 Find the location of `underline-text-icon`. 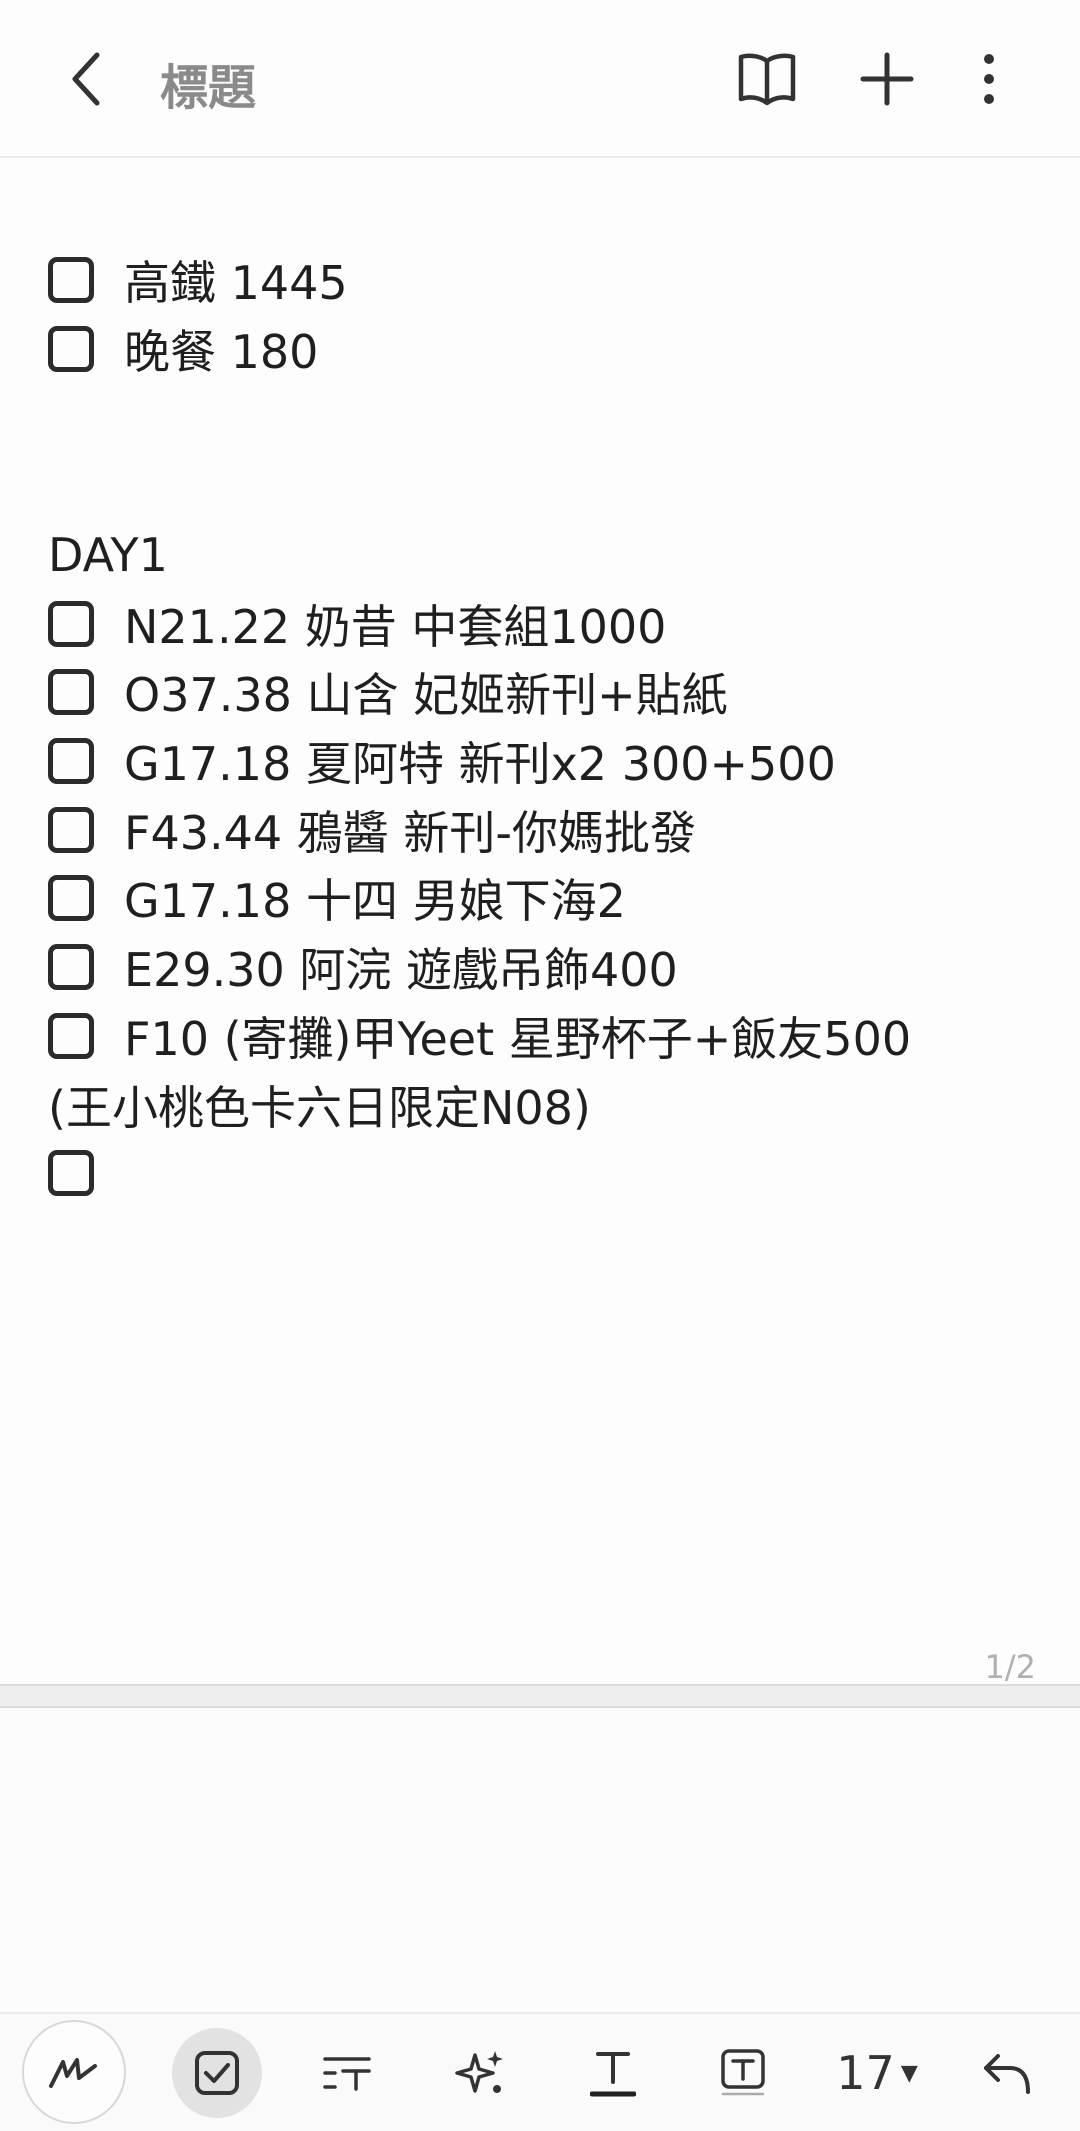

underline-text-icon is located at coordinates (613, 2074).